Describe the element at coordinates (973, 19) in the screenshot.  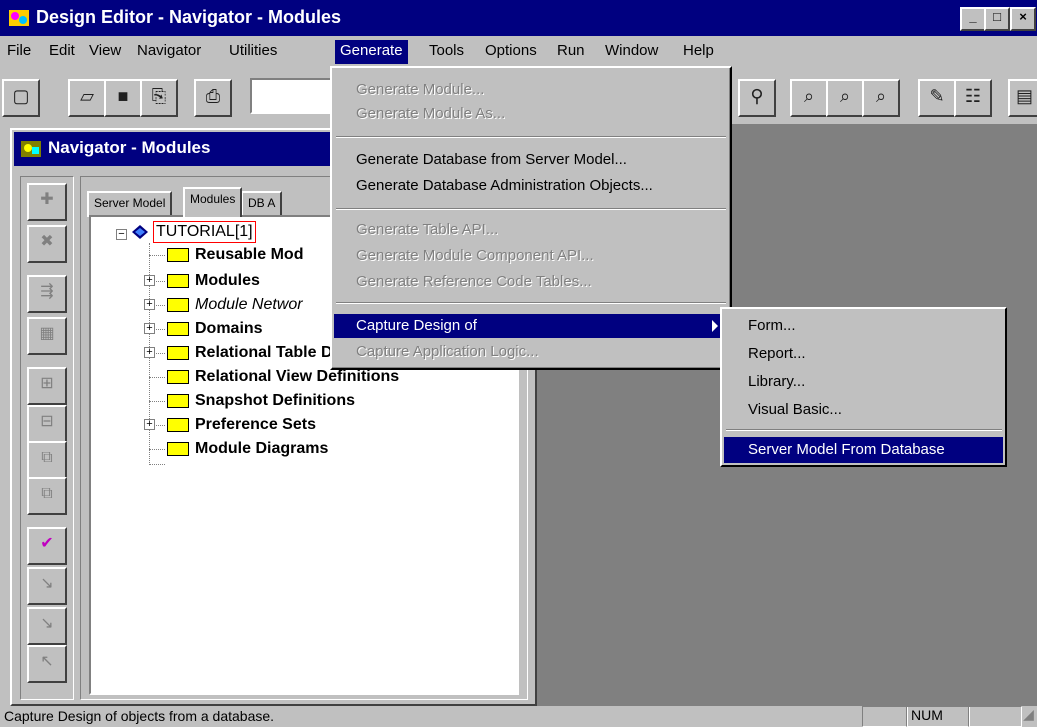
I see `minimize-button: _` at that location.